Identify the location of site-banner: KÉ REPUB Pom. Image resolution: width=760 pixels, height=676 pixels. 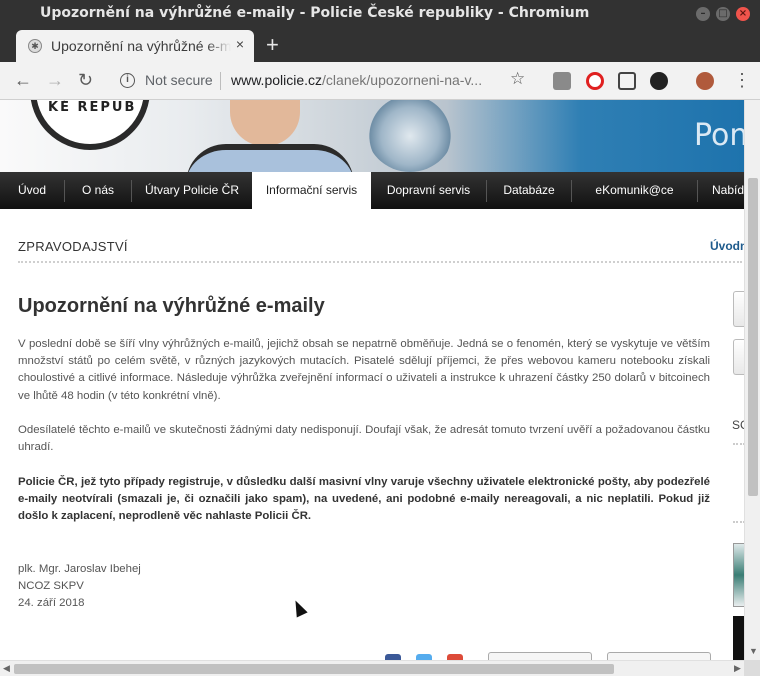
(372, 142).